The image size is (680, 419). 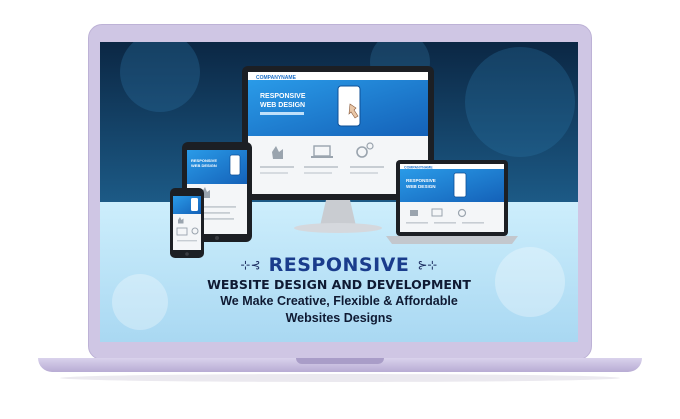 I want to click on laptop-brand-text: COMPANYNAME, so click(x=418, y=168).